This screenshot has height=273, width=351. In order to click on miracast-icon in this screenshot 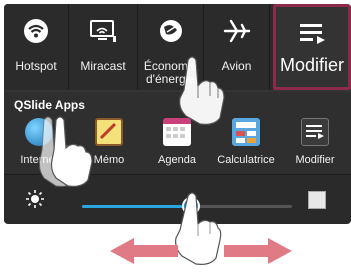, I will do `click(103, 33)`.